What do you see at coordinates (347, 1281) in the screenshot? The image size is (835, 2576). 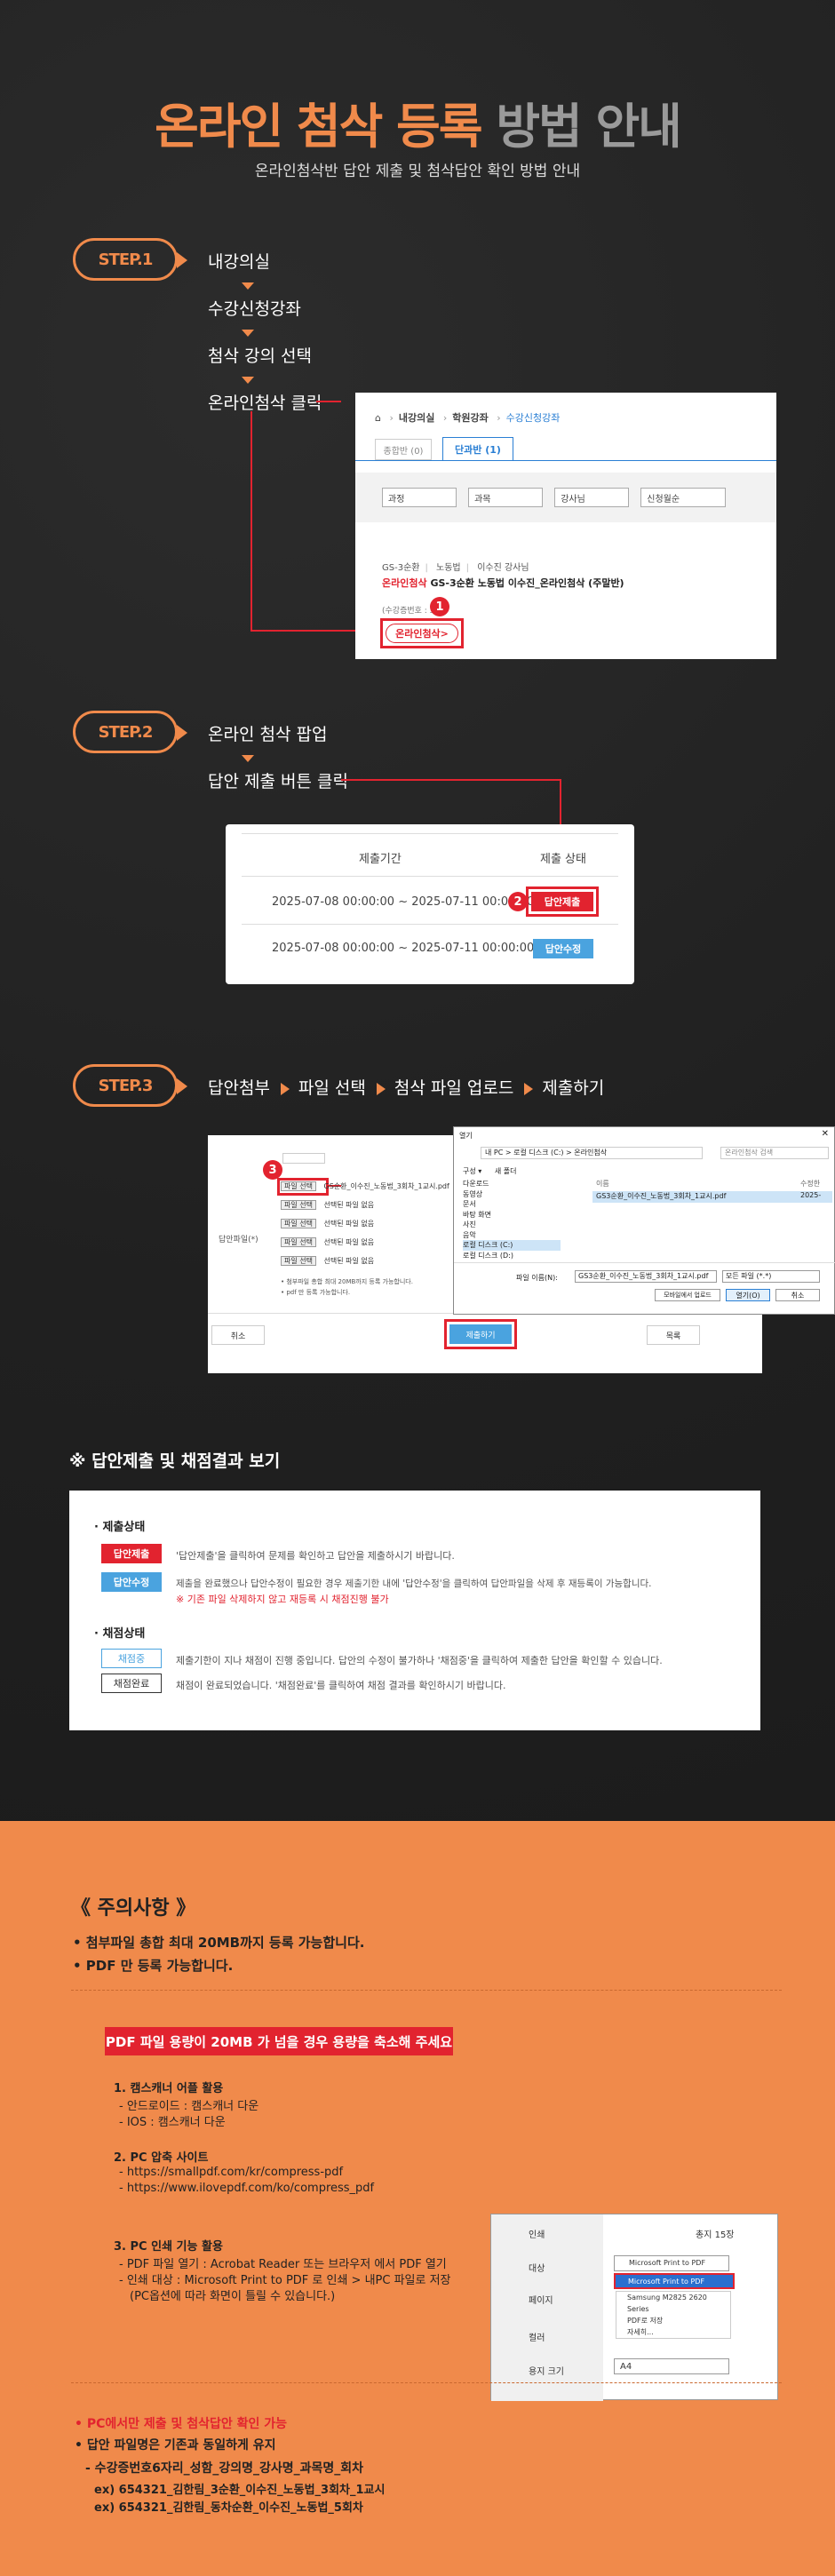 I see `form-note: • 첨부파일 총합 최대 20MB까지 등록 가능합니다.` at bounding box center [347, 1281].